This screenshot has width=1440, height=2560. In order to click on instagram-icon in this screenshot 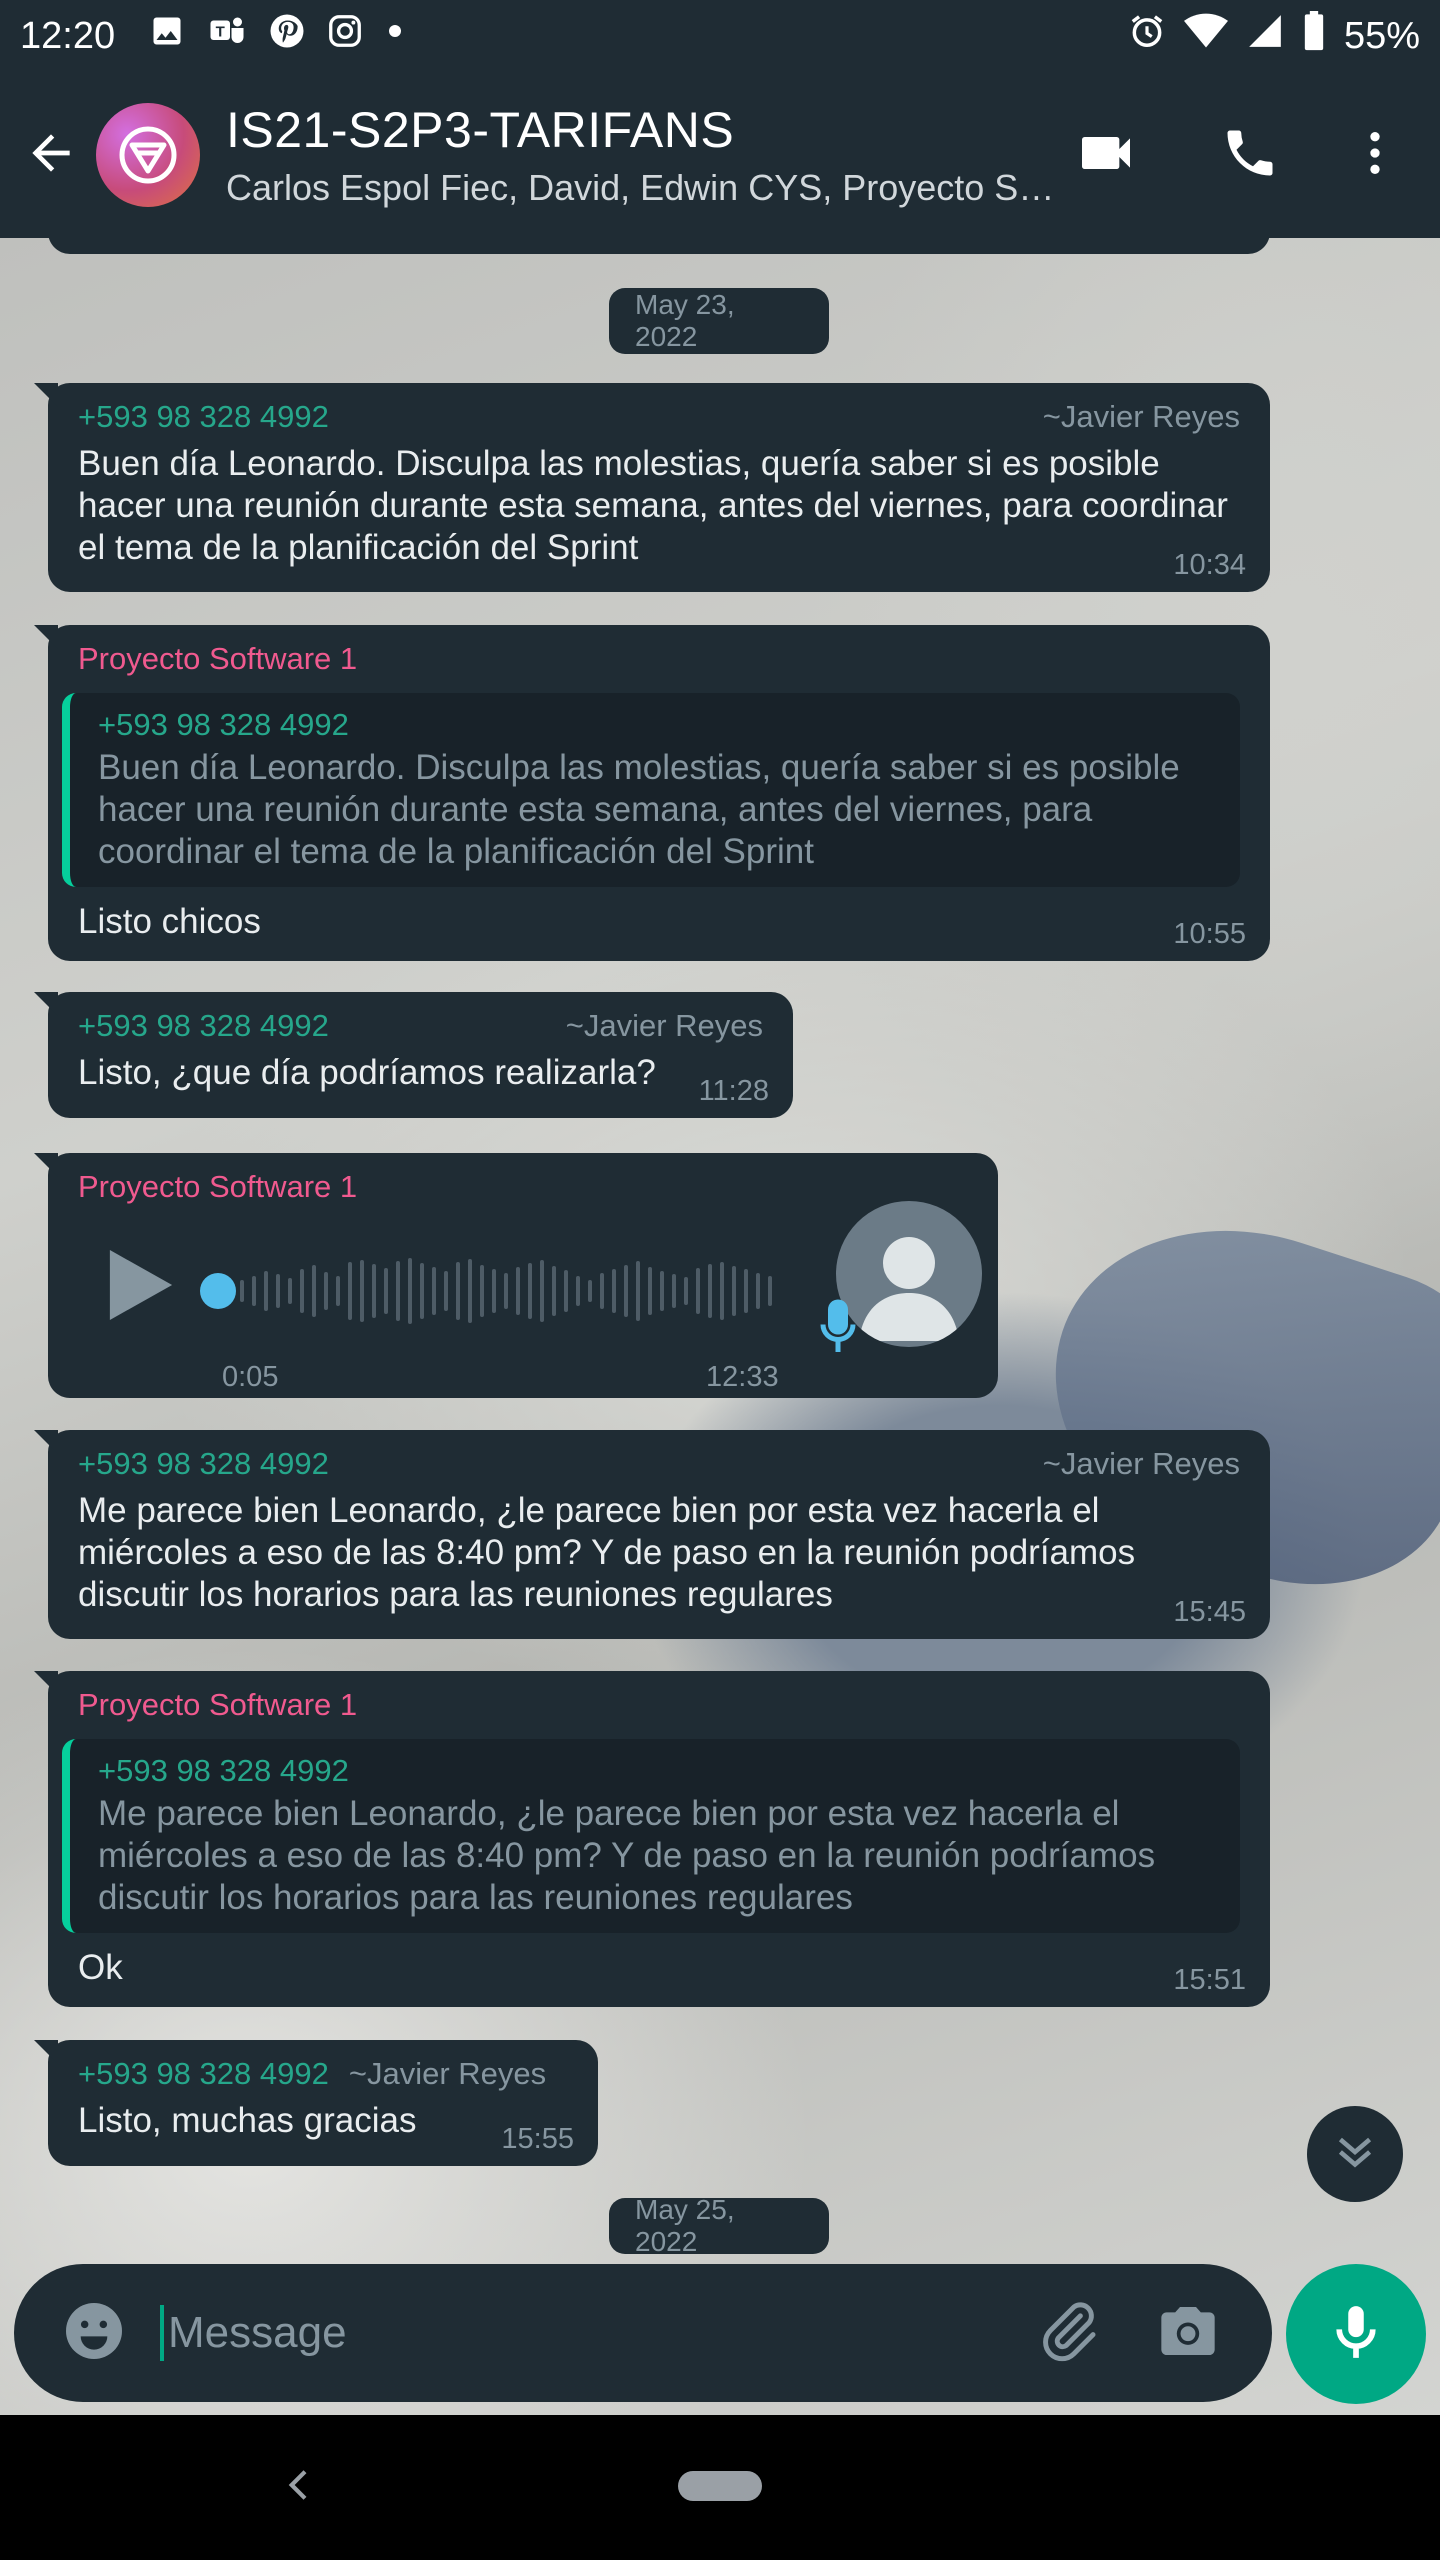, I will do `click(345, 36)`.